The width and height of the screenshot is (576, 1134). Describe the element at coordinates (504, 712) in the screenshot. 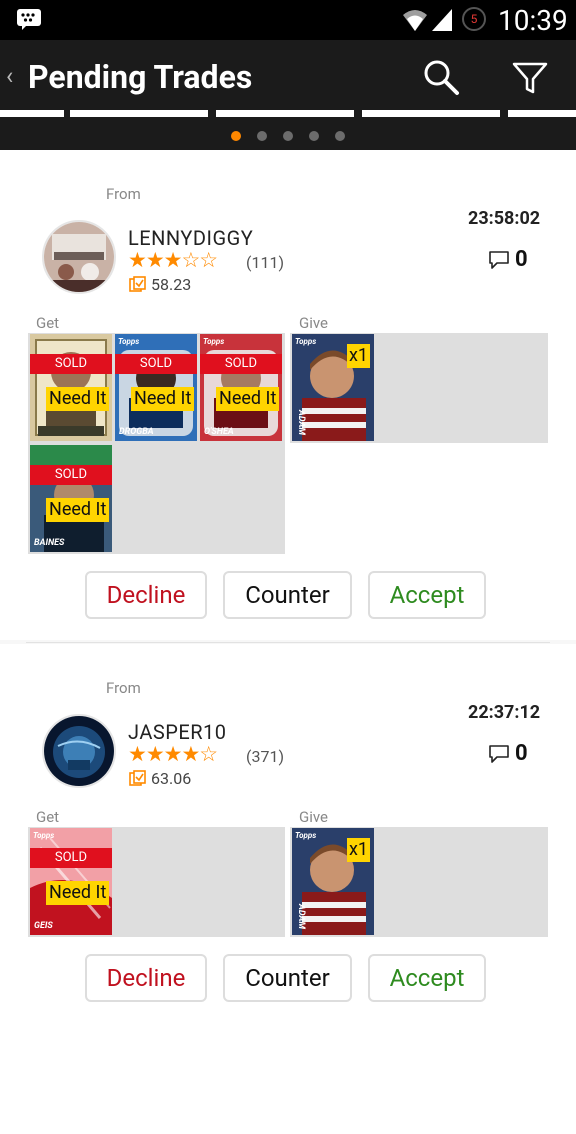

I see `trade-timestamp: 22:37:12` at that location.